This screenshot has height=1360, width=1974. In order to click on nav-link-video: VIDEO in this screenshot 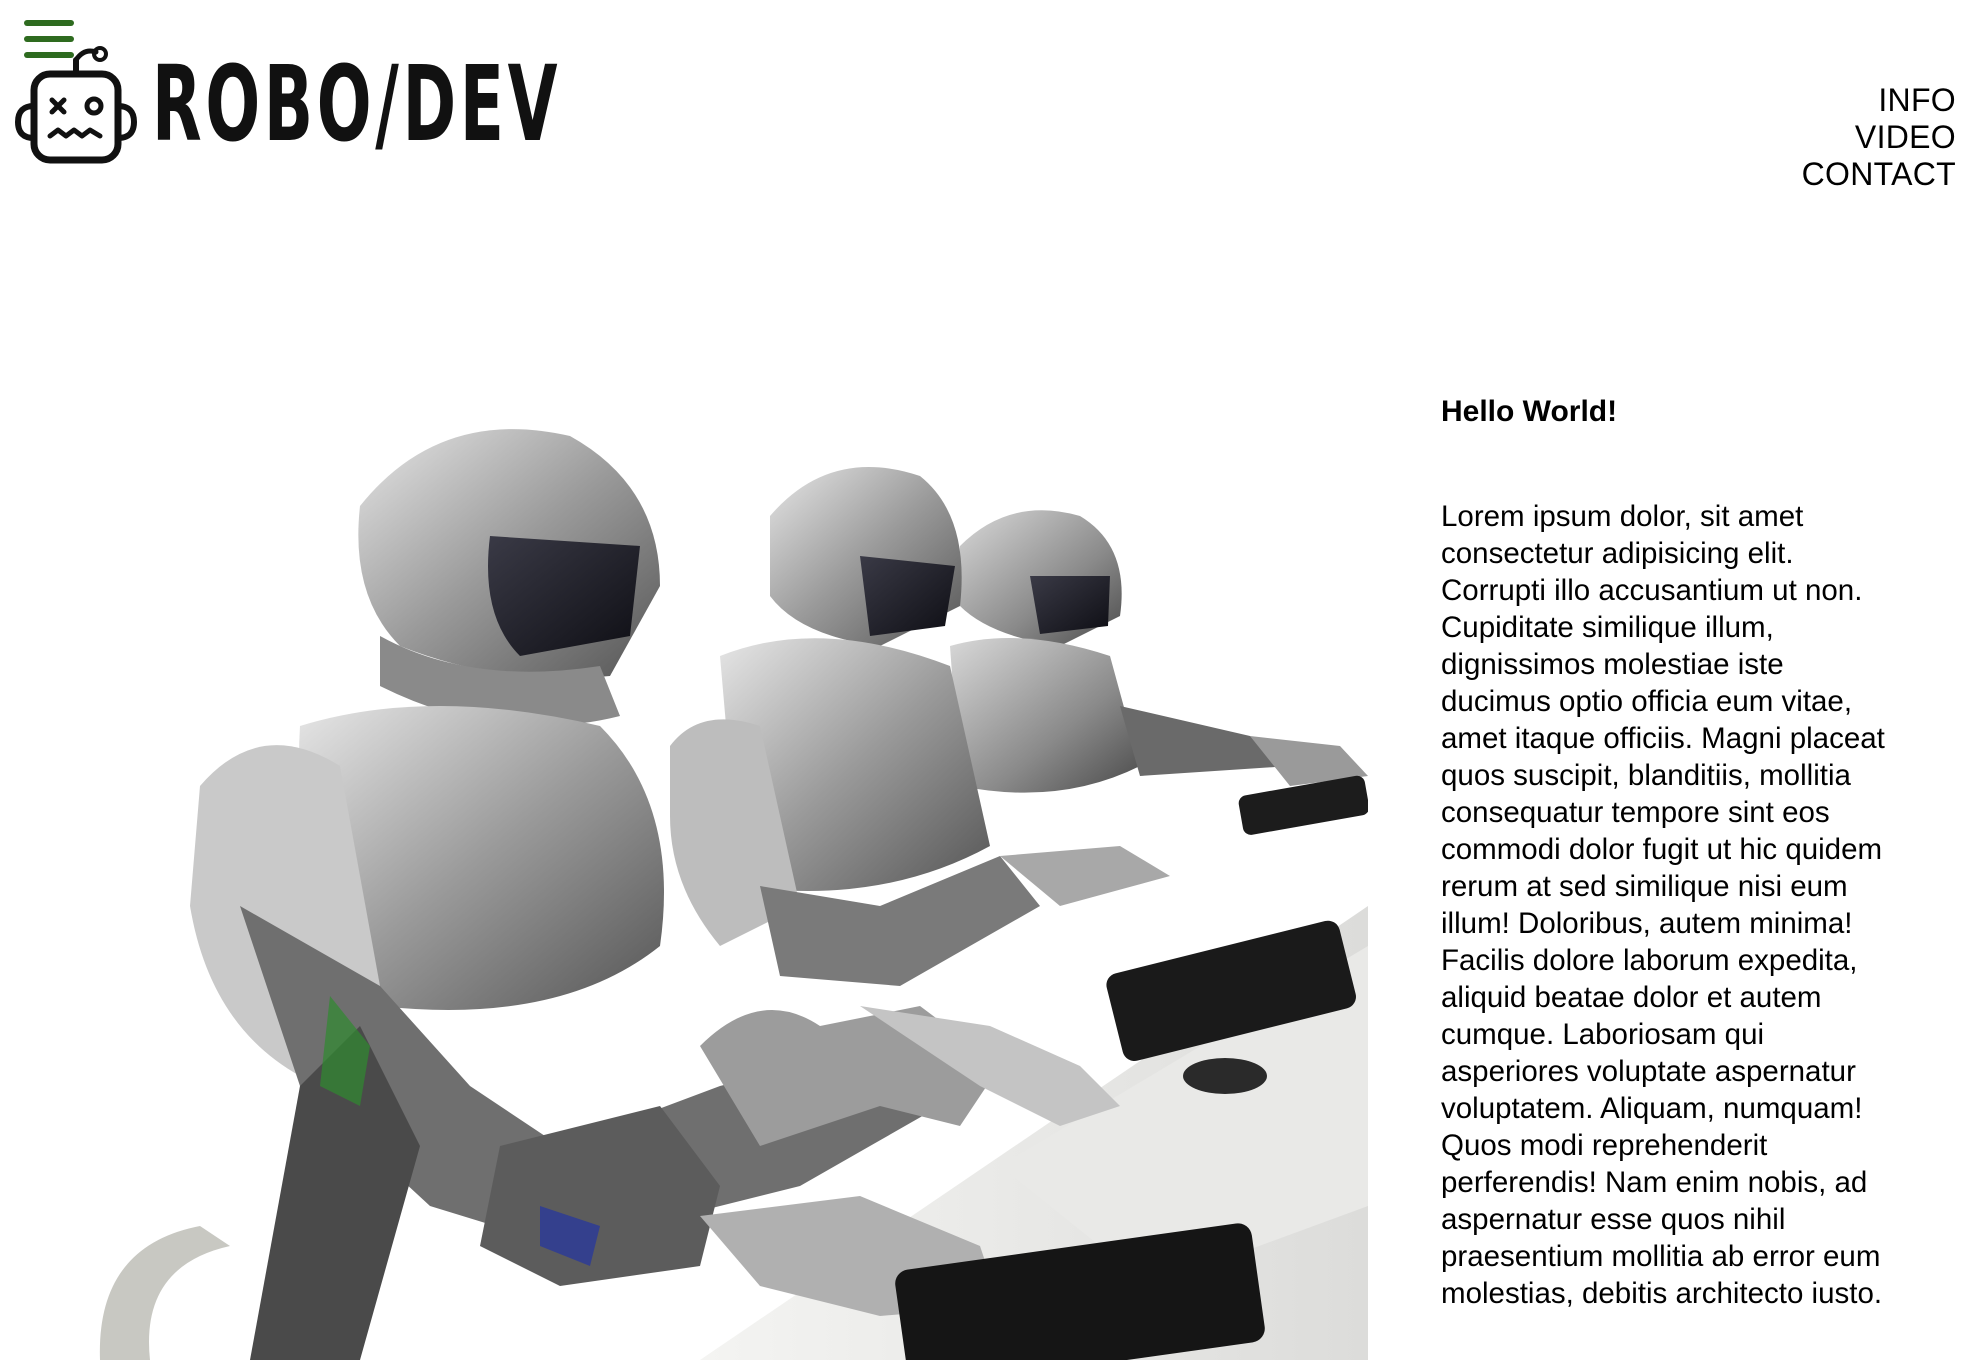, I will do `click(1879, 137)`.